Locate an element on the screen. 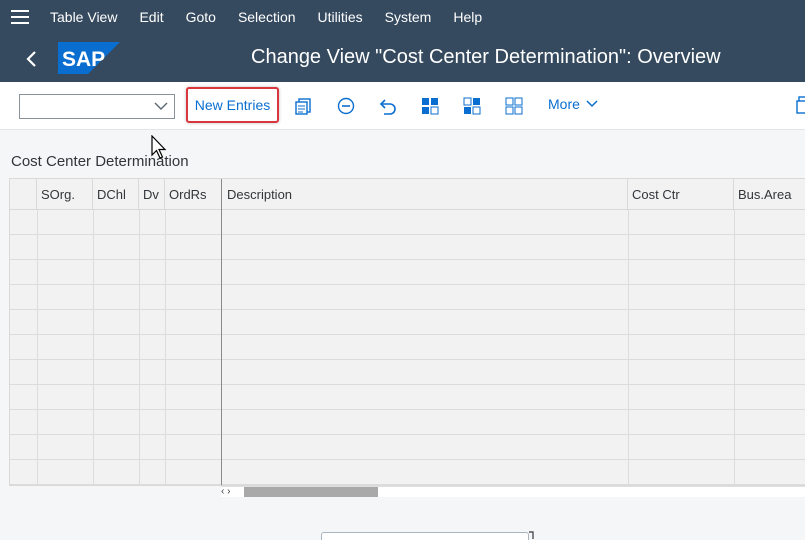 This screenshot has width=805, height=540. horizontal-scrollbar: ‹ › is located at coordinates (513, 491).